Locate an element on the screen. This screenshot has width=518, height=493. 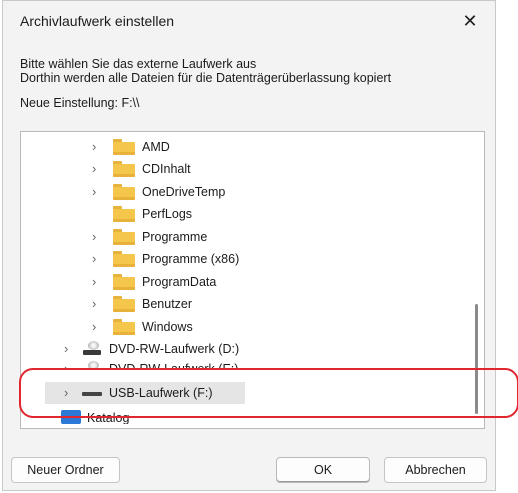
tree-item-label: ProgramData is located at coordinates (179, 282).